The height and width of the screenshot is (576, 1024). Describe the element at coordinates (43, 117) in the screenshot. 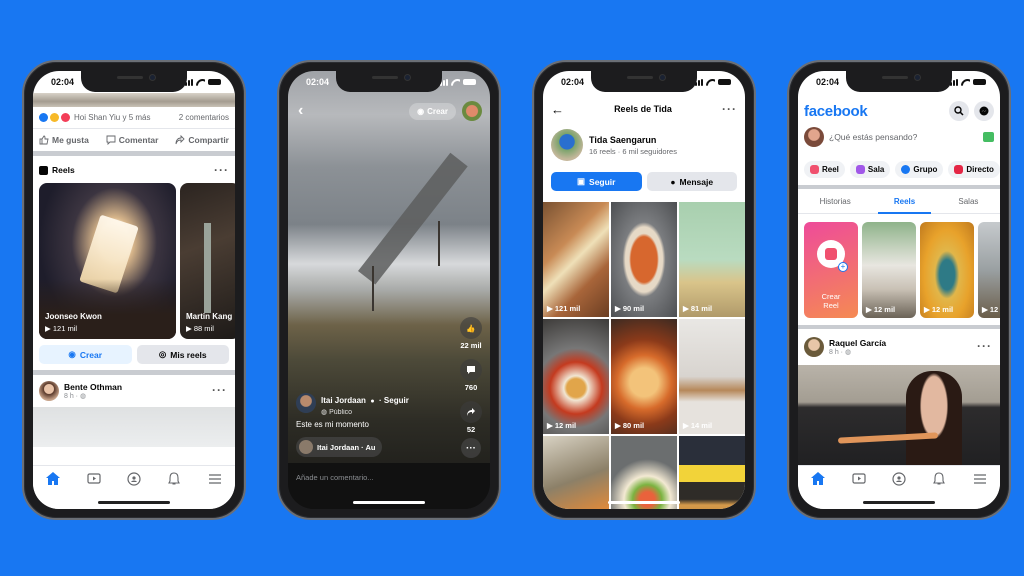

I see `like-reaction-icon` at that location.